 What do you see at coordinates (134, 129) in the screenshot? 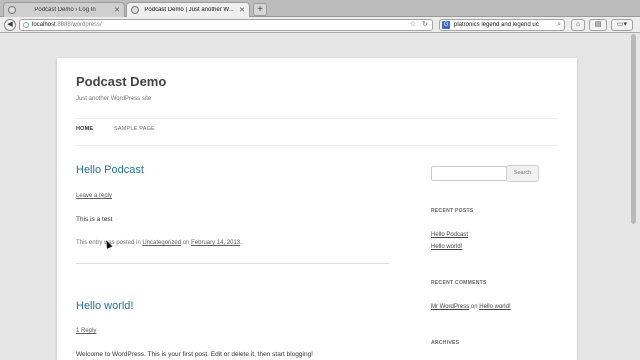
I see `nav-sample-page: SAMPLE PAGE` at bounding box center [134, 129].